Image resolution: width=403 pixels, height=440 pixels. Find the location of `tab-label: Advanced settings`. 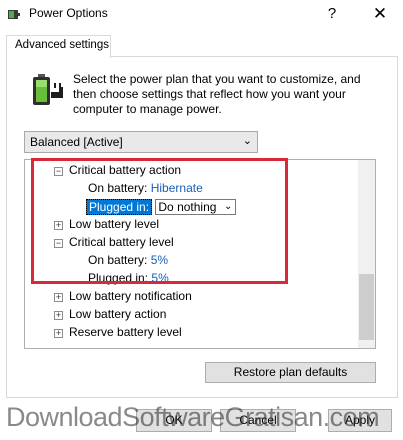

tab-label: Advanced settings is located at coordinates (62, 45).